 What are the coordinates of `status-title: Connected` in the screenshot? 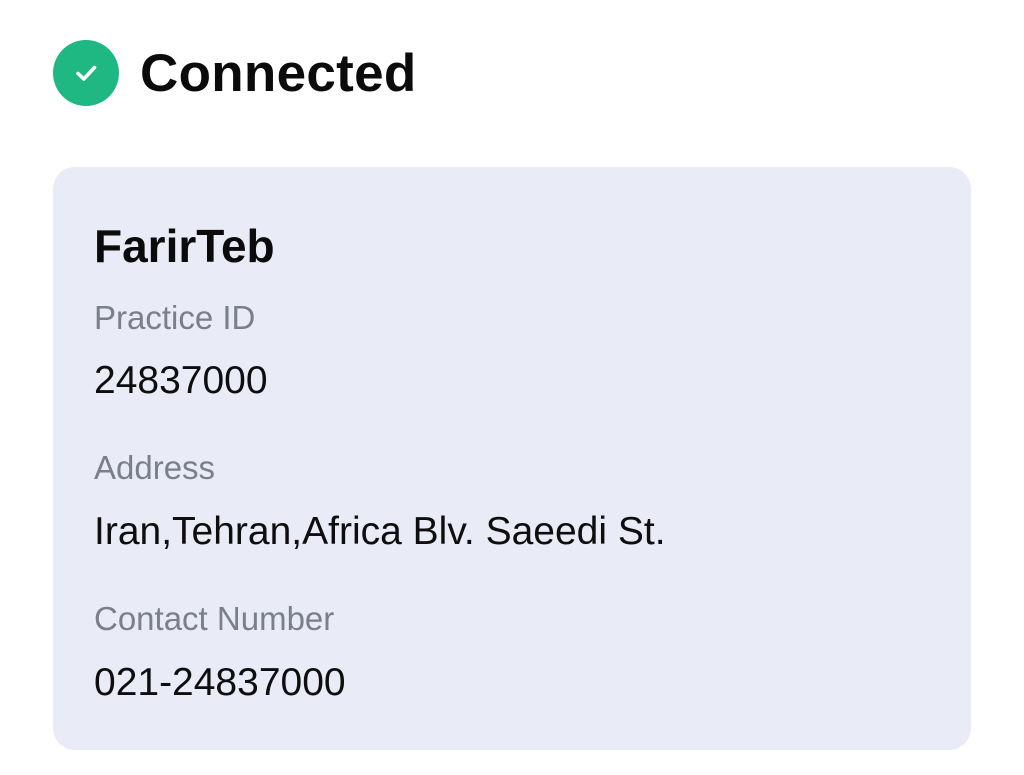 It's located at (278, 73).